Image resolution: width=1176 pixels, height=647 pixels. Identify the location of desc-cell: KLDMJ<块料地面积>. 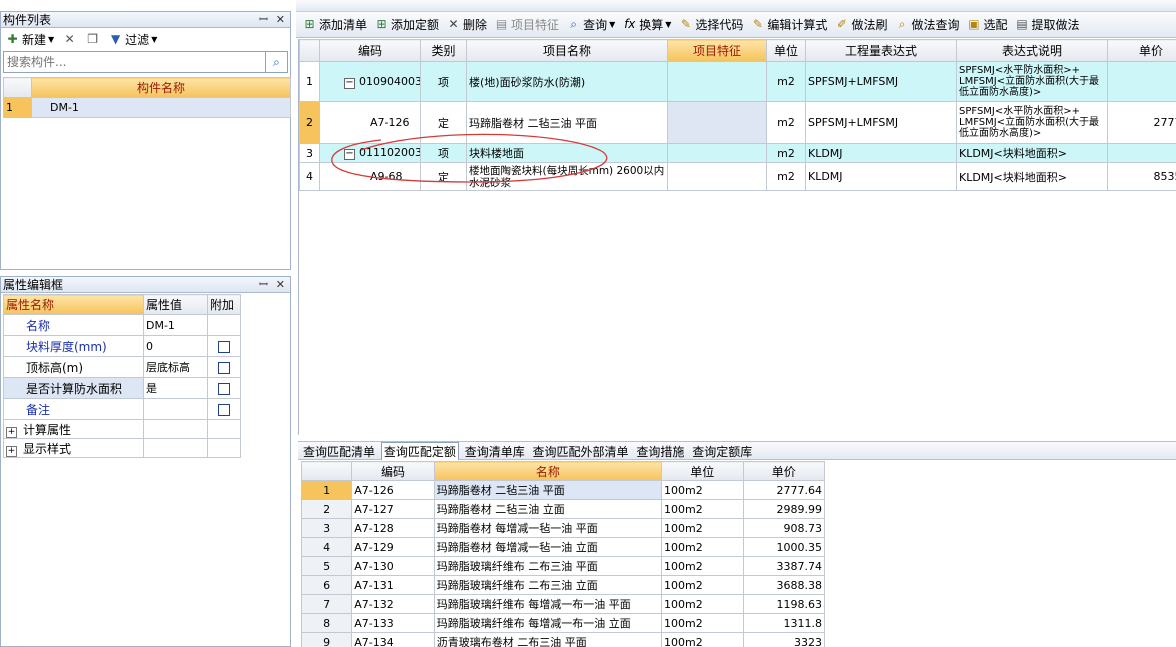
(1032, 153).